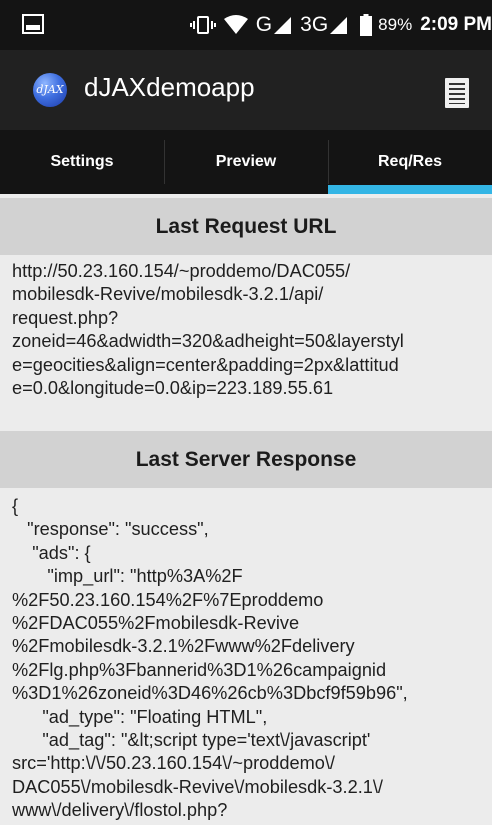 This screenshot has width=492, height=825. Describe the element at coordinates (33, 24) in the screenshot. I see `screenshot-notification-icon` at that location.